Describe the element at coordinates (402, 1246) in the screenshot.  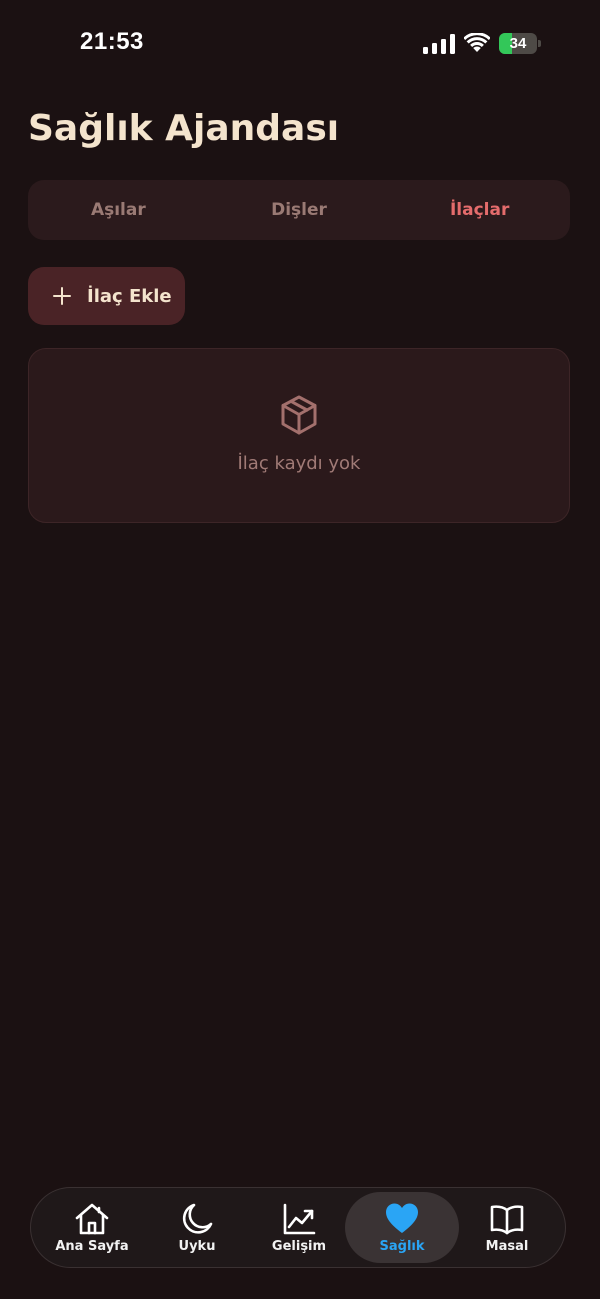
I see `tab-health-label: Sağlık` at that location.